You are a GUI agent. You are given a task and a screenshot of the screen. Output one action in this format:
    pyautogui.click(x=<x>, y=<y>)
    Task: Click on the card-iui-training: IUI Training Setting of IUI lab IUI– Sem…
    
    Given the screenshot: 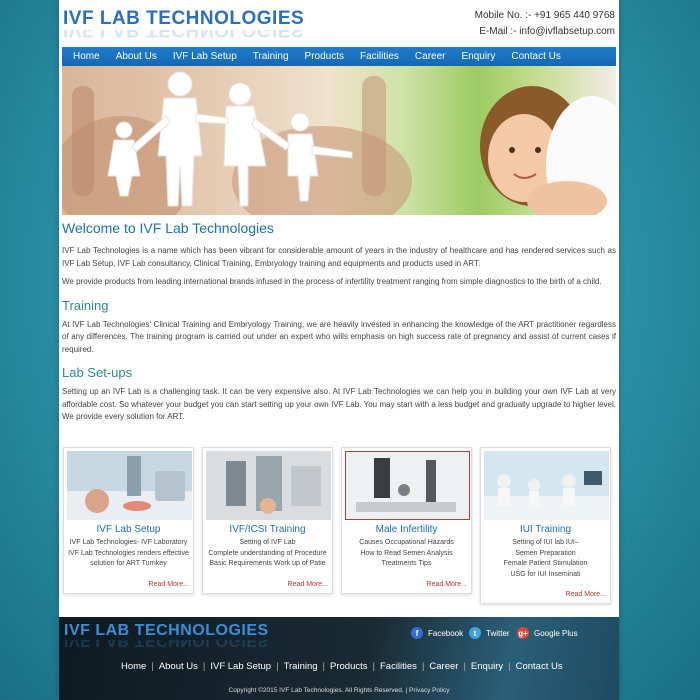 What is the action you would take?
    pyautogui.click(x=545, y=525)
    